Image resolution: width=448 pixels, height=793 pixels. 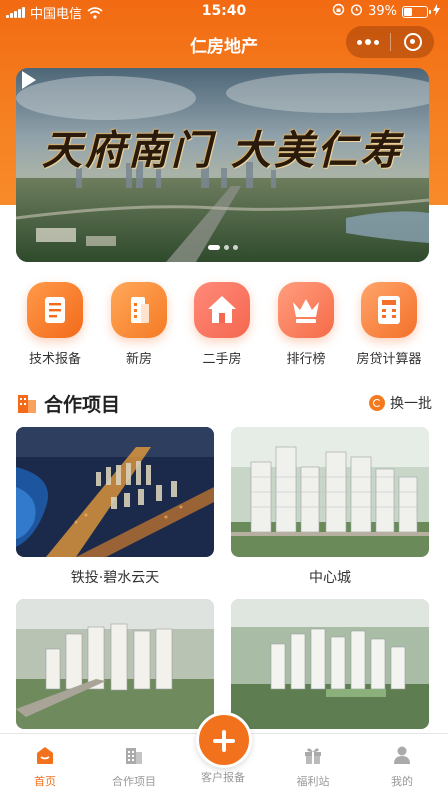 What do you see at coordinates (368, 42) in the screenshot?
I see `more-dots-icon` at bounding box center [368, 42].